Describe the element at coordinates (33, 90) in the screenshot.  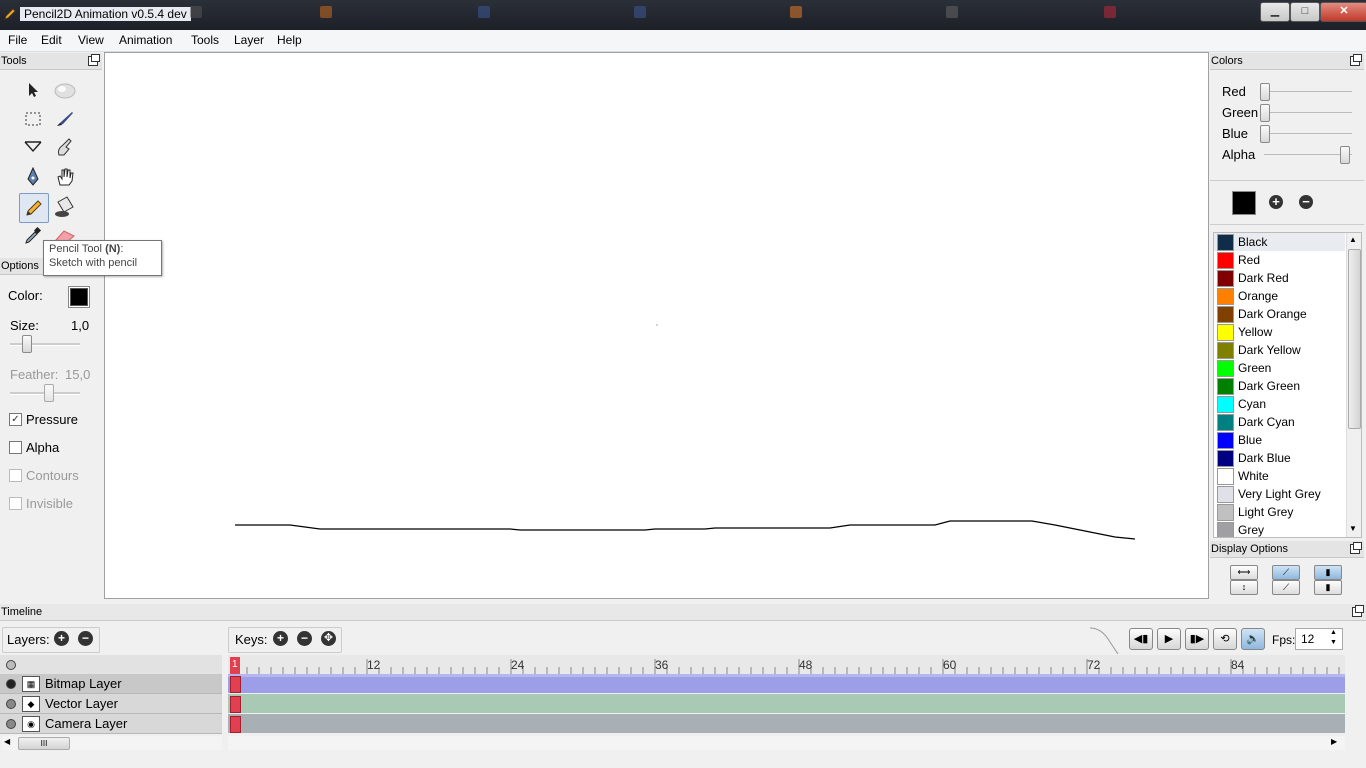
I see `select-tool-button` at that location.